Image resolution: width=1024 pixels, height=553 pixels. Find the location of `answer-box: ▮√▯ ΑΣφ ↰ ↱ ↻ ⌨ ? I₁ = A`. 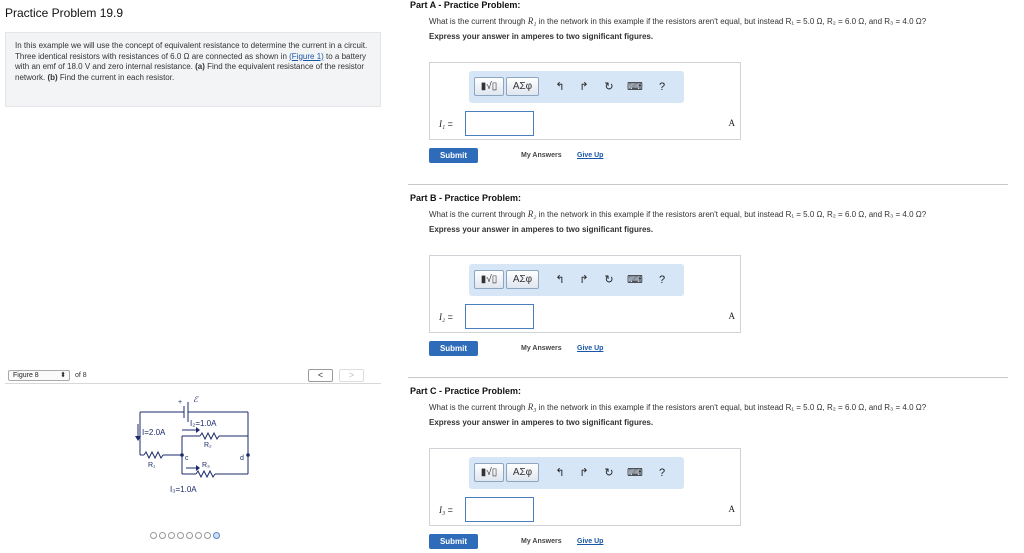

answer-box: ▮√▯ ΑΣφ ↰ ↱ ↻ ⌨ ? I₁ = A is located at coordinates (585, 101).